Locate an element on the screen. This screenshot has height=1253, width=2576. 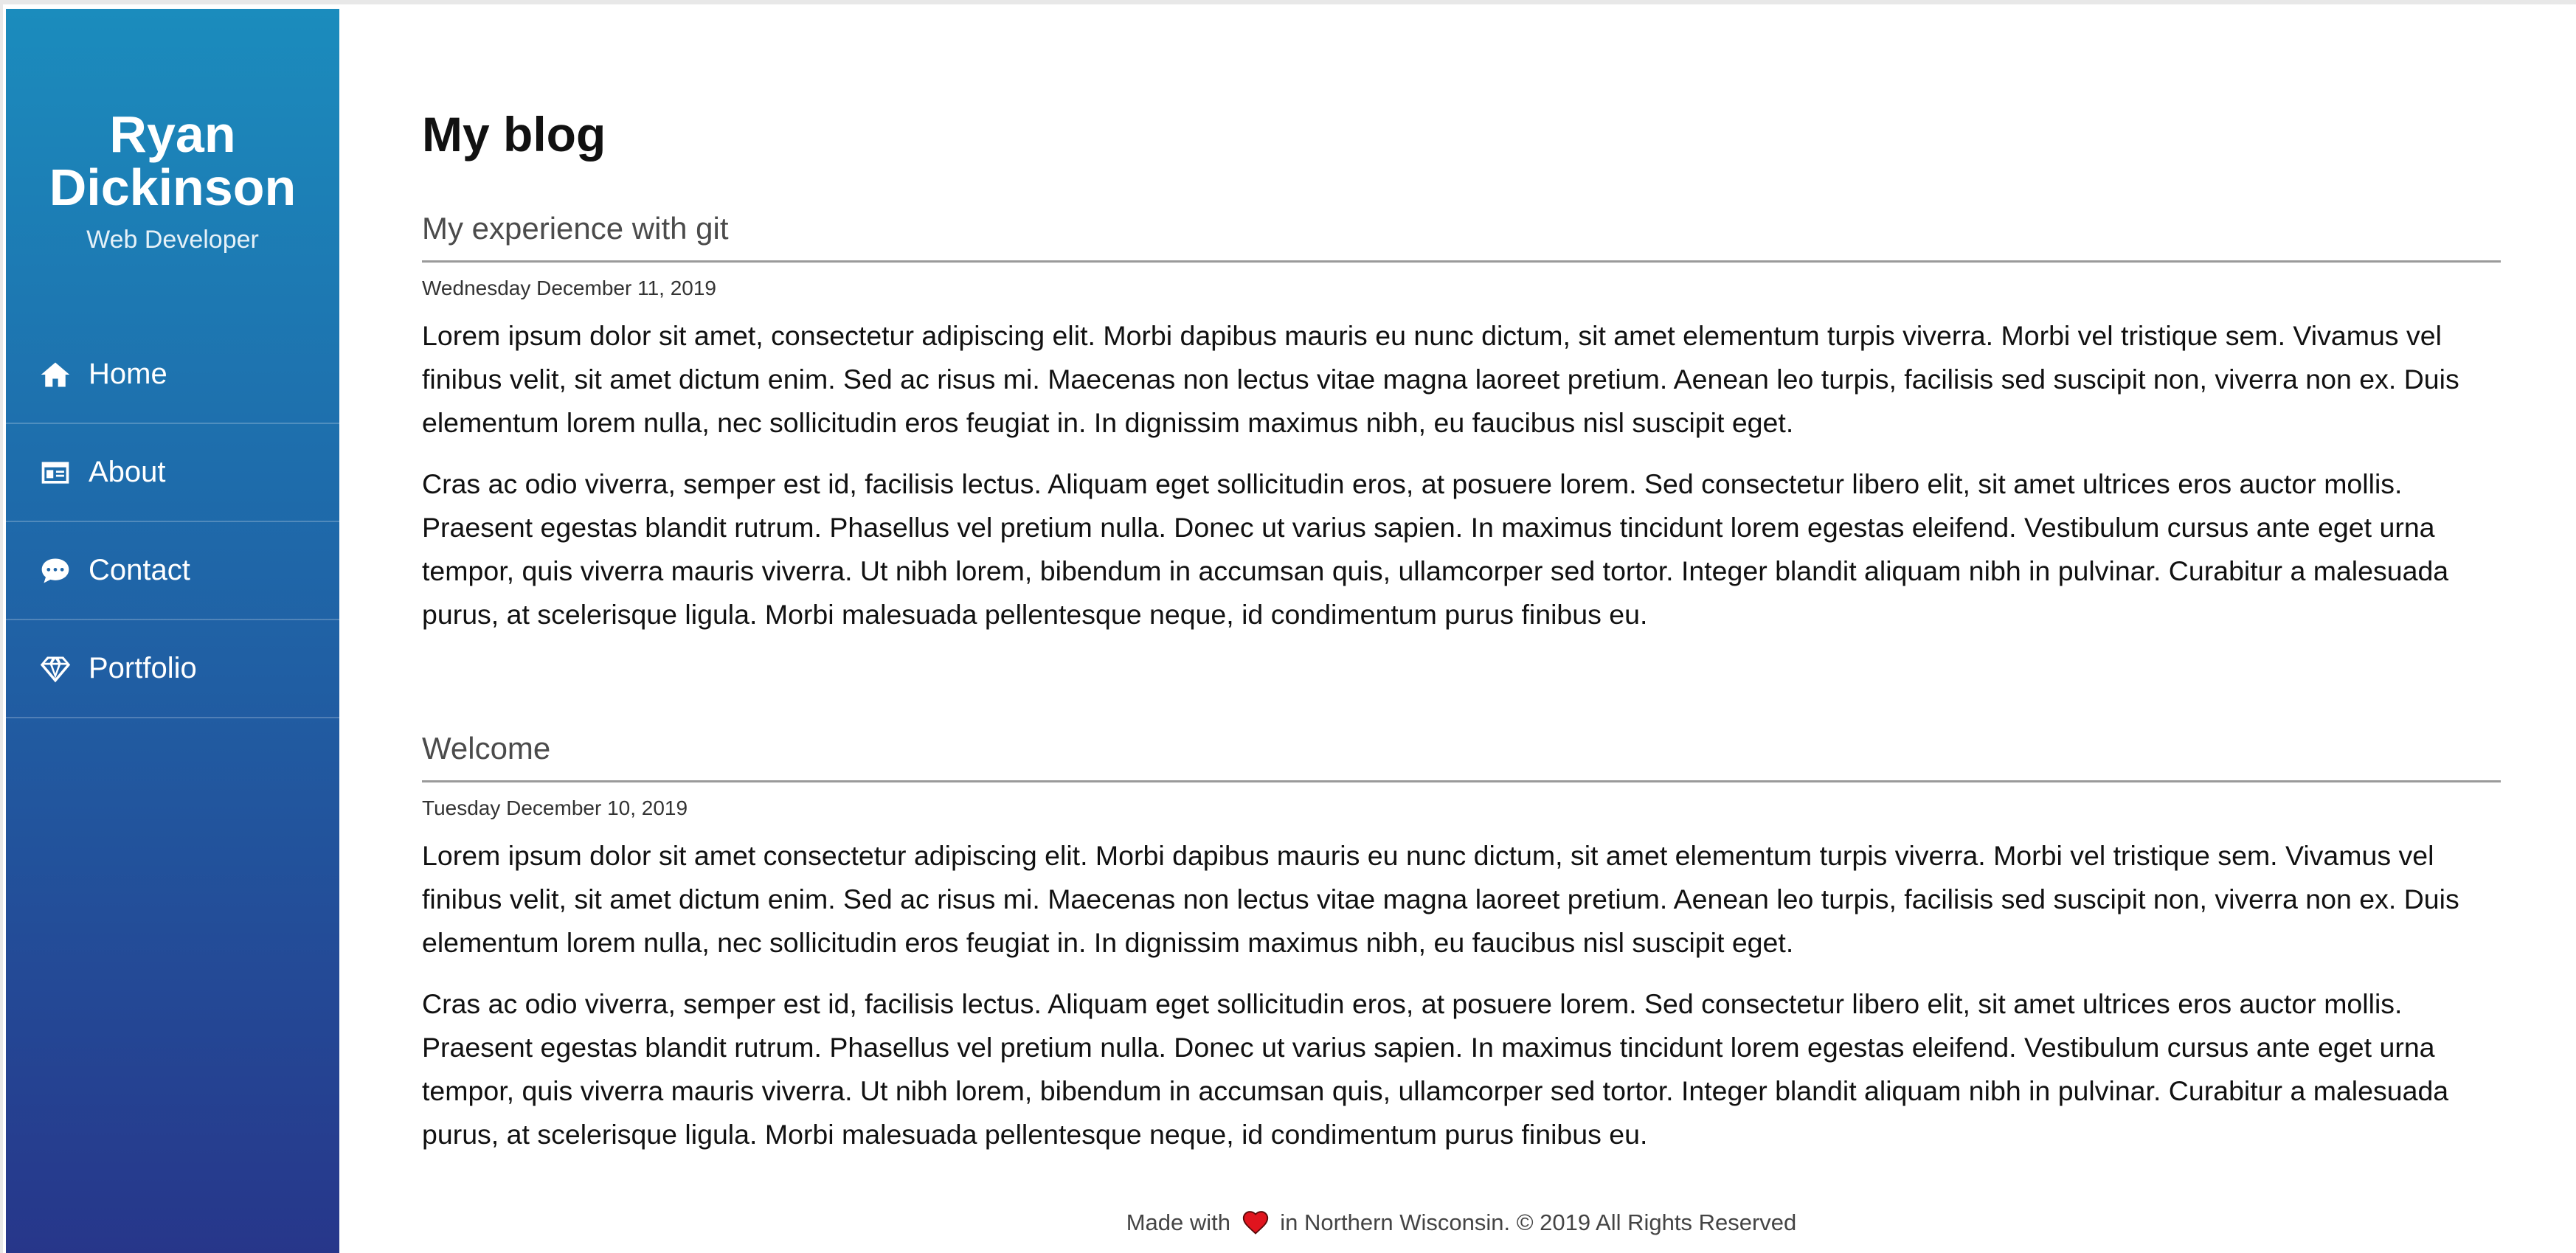
post-title: Welcome is located at coordinates (1462, 755).